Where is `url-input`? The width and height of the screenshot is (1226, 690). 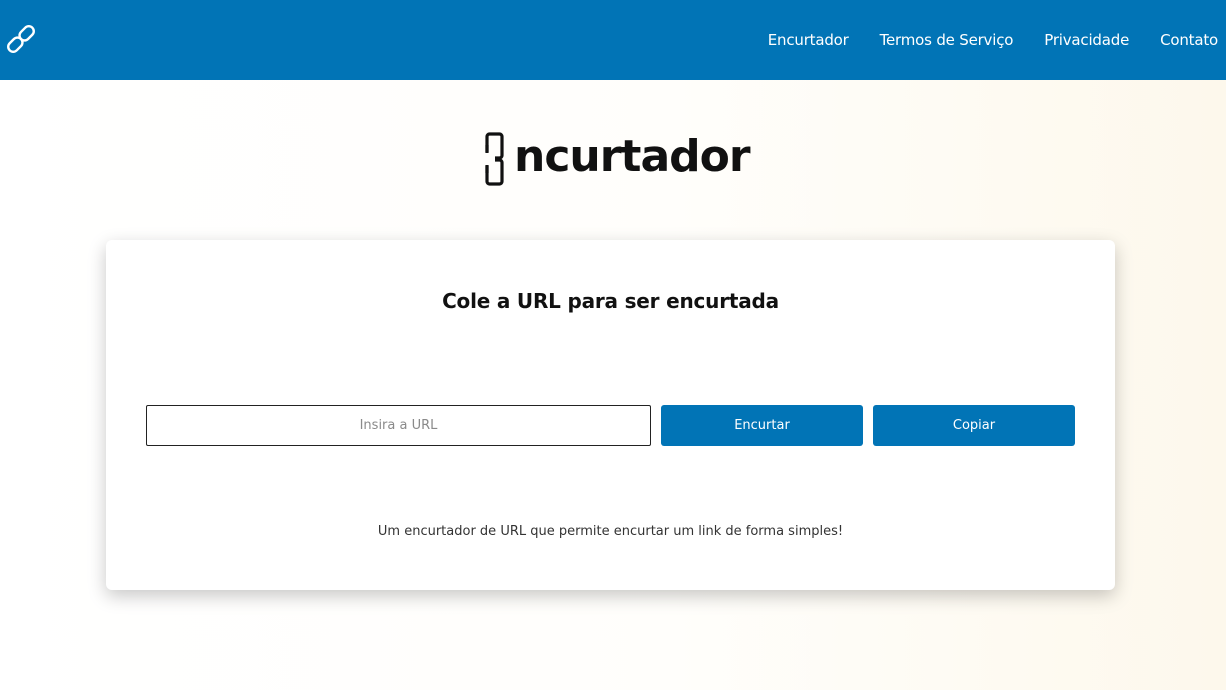
url-input is located at coordinates (398, 425).